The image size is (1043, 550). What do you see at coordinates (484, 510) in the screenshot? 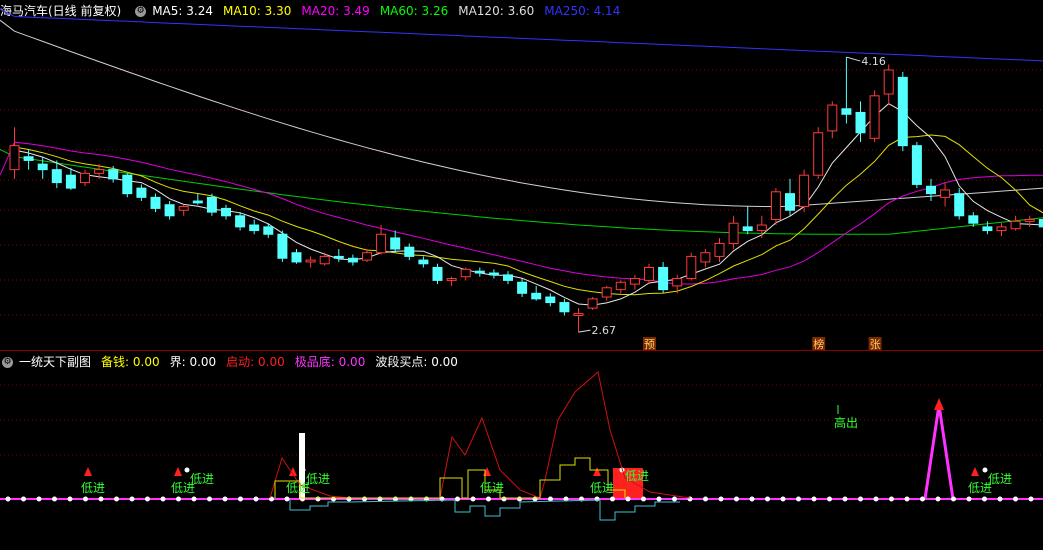
I see `jie-step` at bounding box center [484, 510].